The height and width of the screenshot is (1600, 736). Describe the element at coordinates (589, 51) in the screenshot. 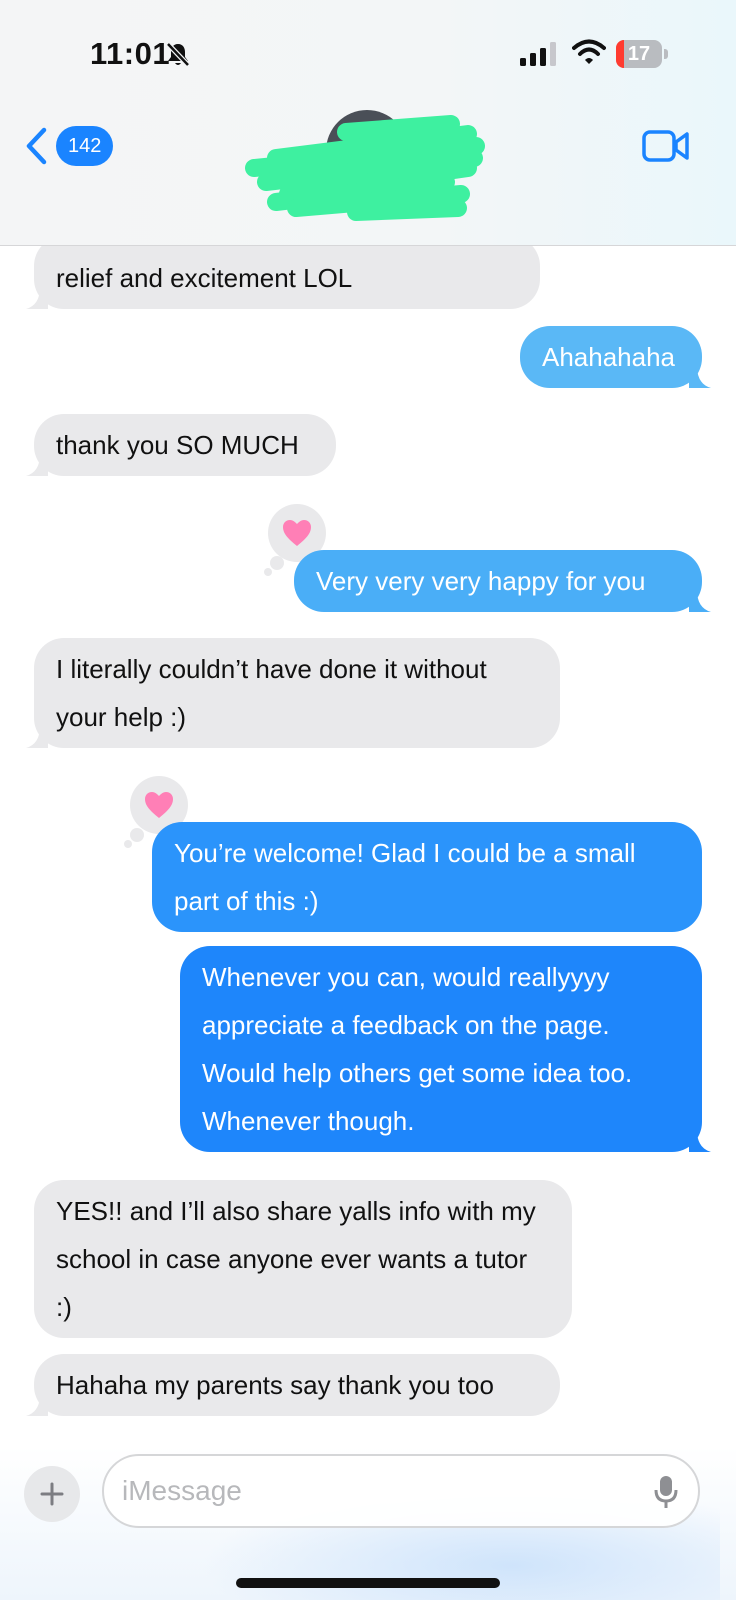

I see `wifi-icon` at that location.